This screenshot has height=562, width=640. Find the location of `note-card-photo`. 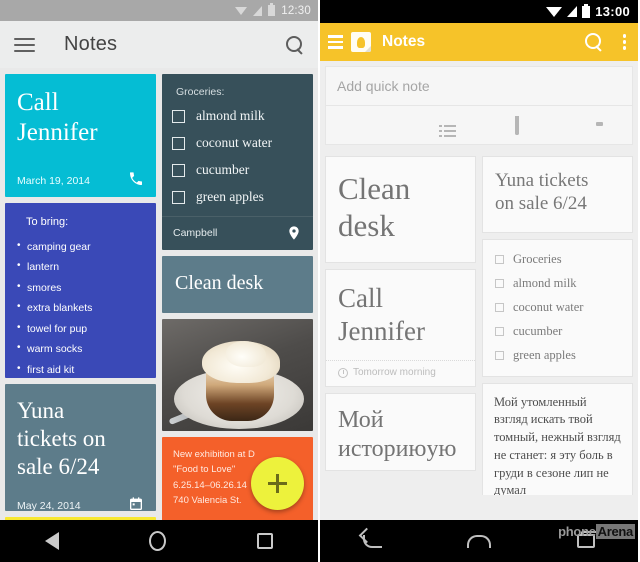

note-card-photo is located at coordinates (237, 375).